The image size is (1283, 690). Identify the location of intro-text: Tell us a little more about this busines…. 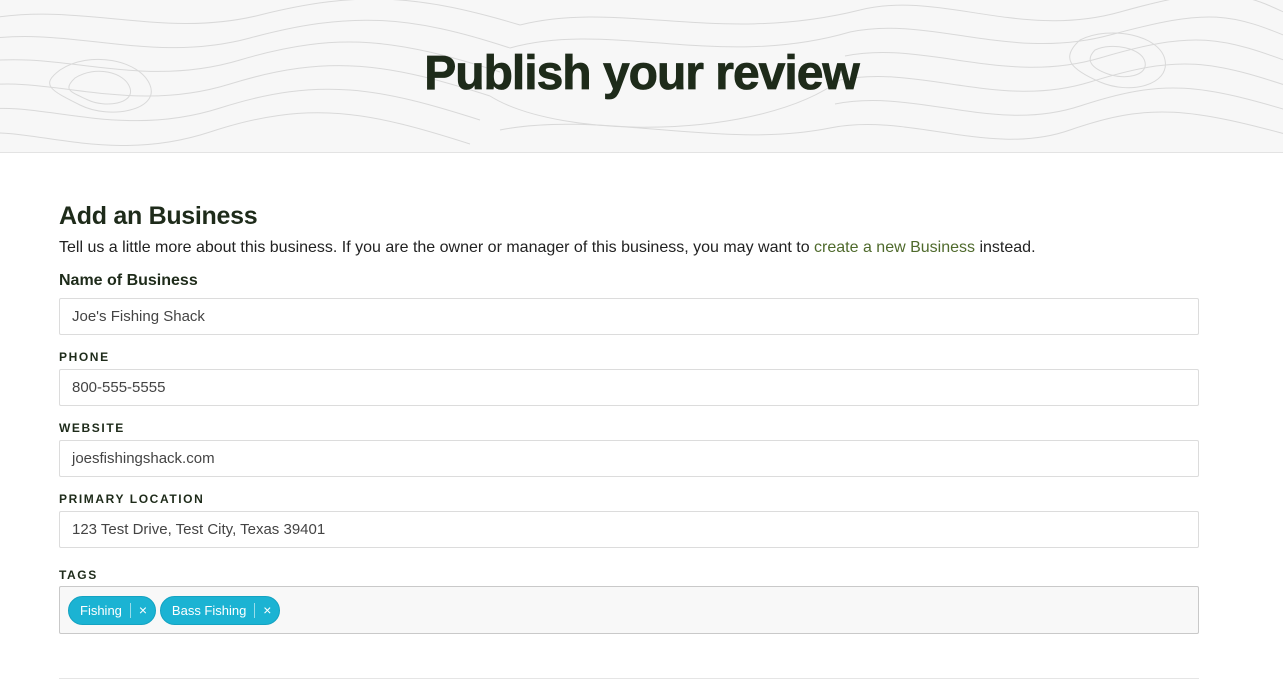
(437, 247).